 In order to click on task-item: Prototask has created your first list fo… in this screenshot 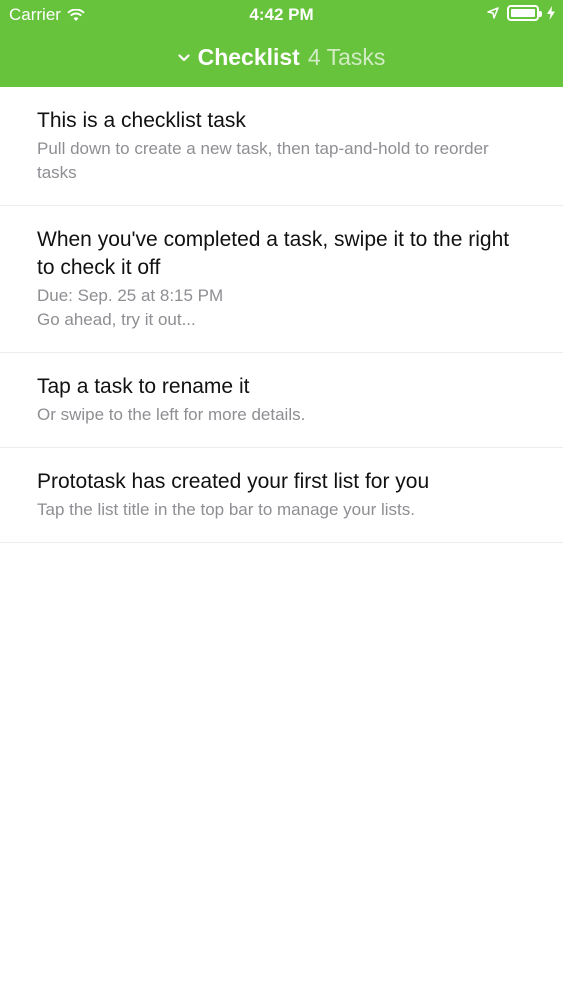, I will do `click(281, 495)`.